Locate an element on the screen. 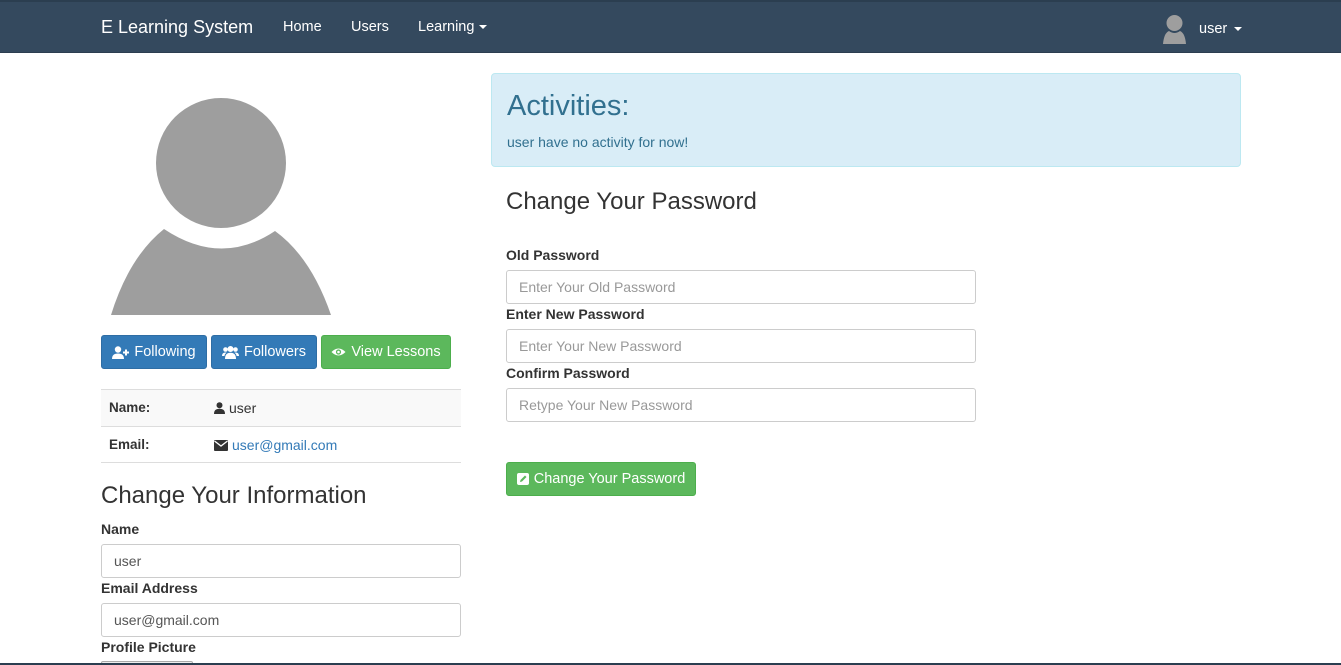 The height and width of the screenshot is (665, 1341). users-group-icon is located at coordinates (230, 352).